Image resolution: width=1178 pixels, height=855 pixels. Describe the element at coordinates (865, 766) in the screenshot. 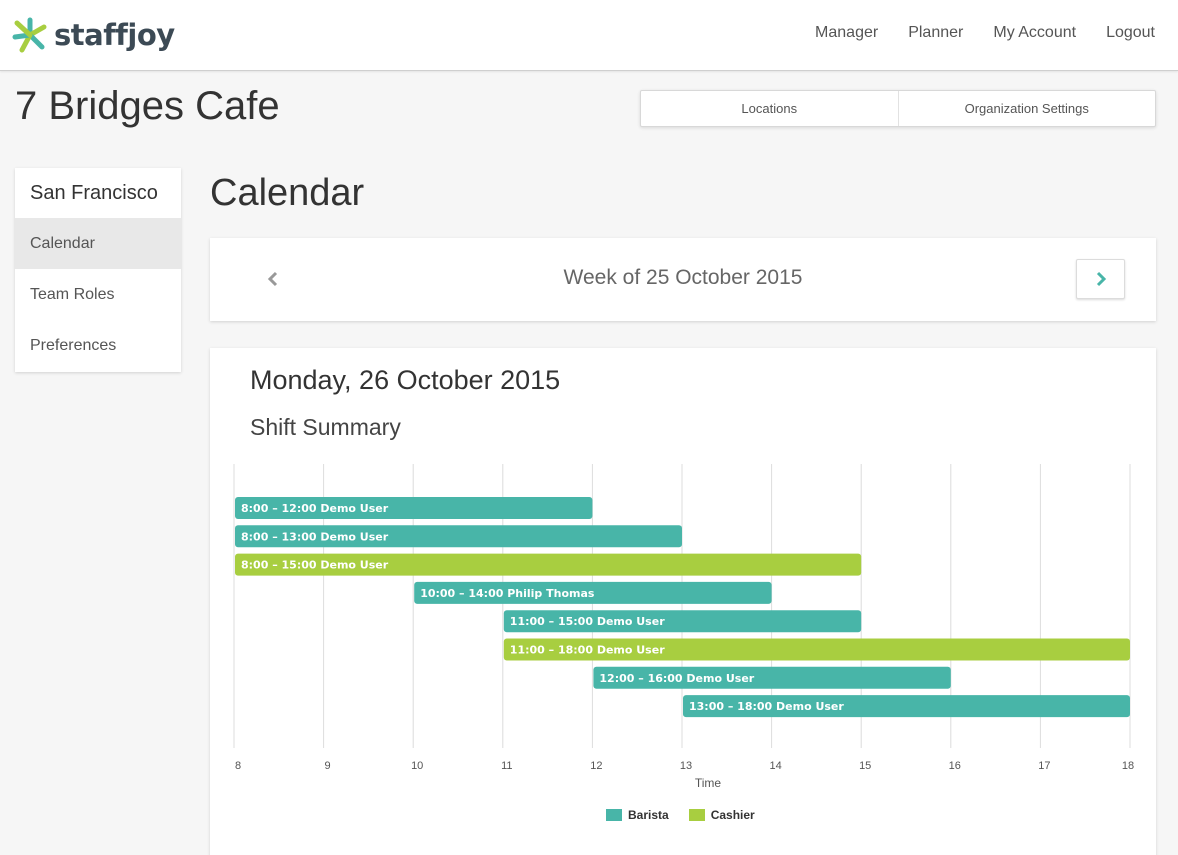

I see `x-tick-label: 15` at that location.